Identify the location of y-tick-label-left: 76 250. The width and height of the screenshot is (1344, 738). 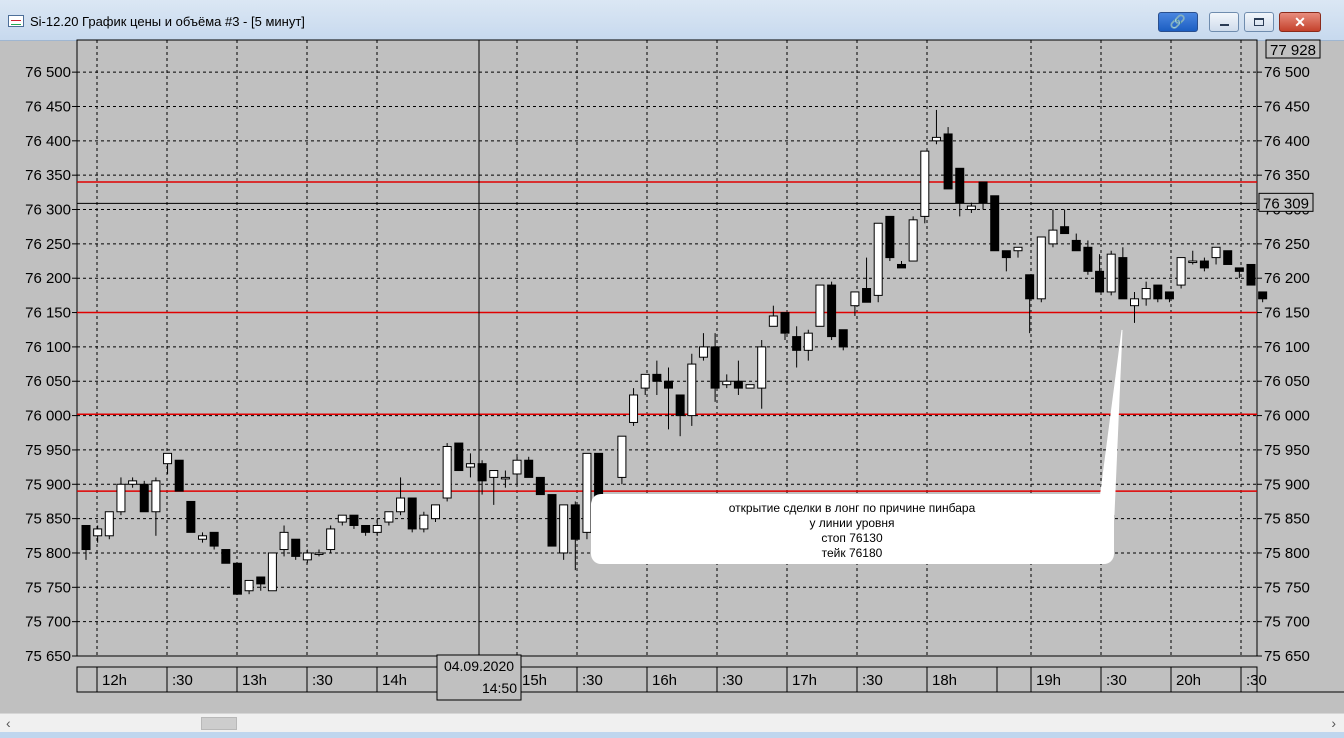
(48, 244).